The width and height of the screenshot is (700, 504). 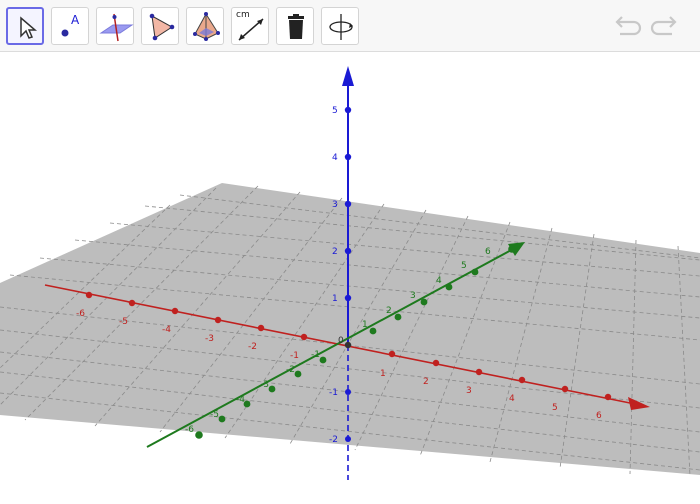 What do you see at coordinates (608, 397) in the screenshot?
I see `x-tick-p6` at bounding box center [608, 397].